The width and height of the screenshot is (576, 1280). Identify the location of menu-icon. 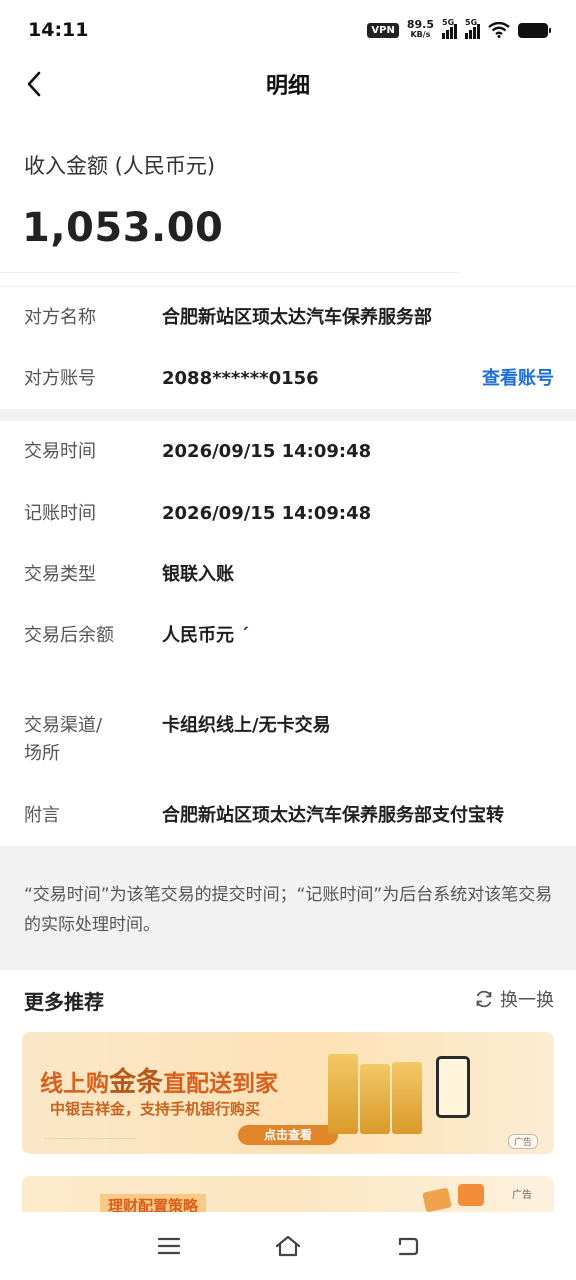
(169, 1246).